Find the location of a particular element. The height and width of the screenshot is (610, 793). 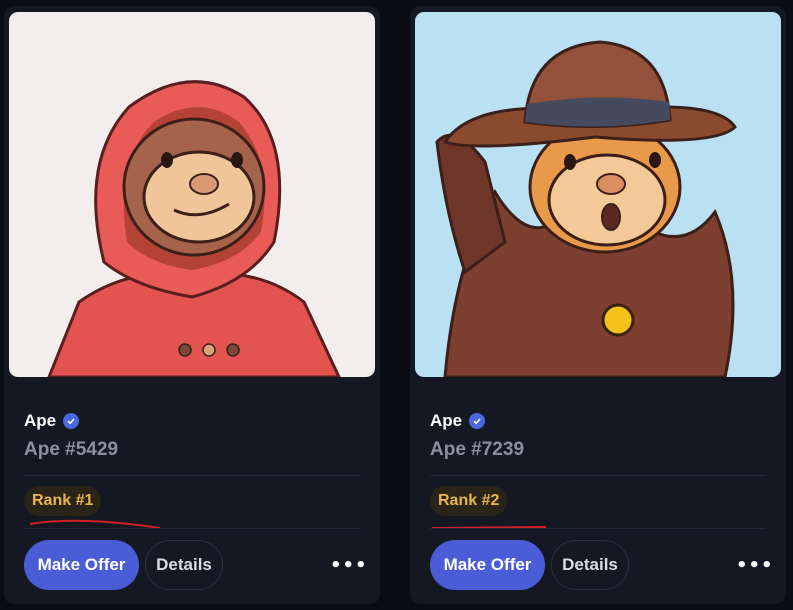

token-name: Ape #7239 is located at coordinates (477, 449).